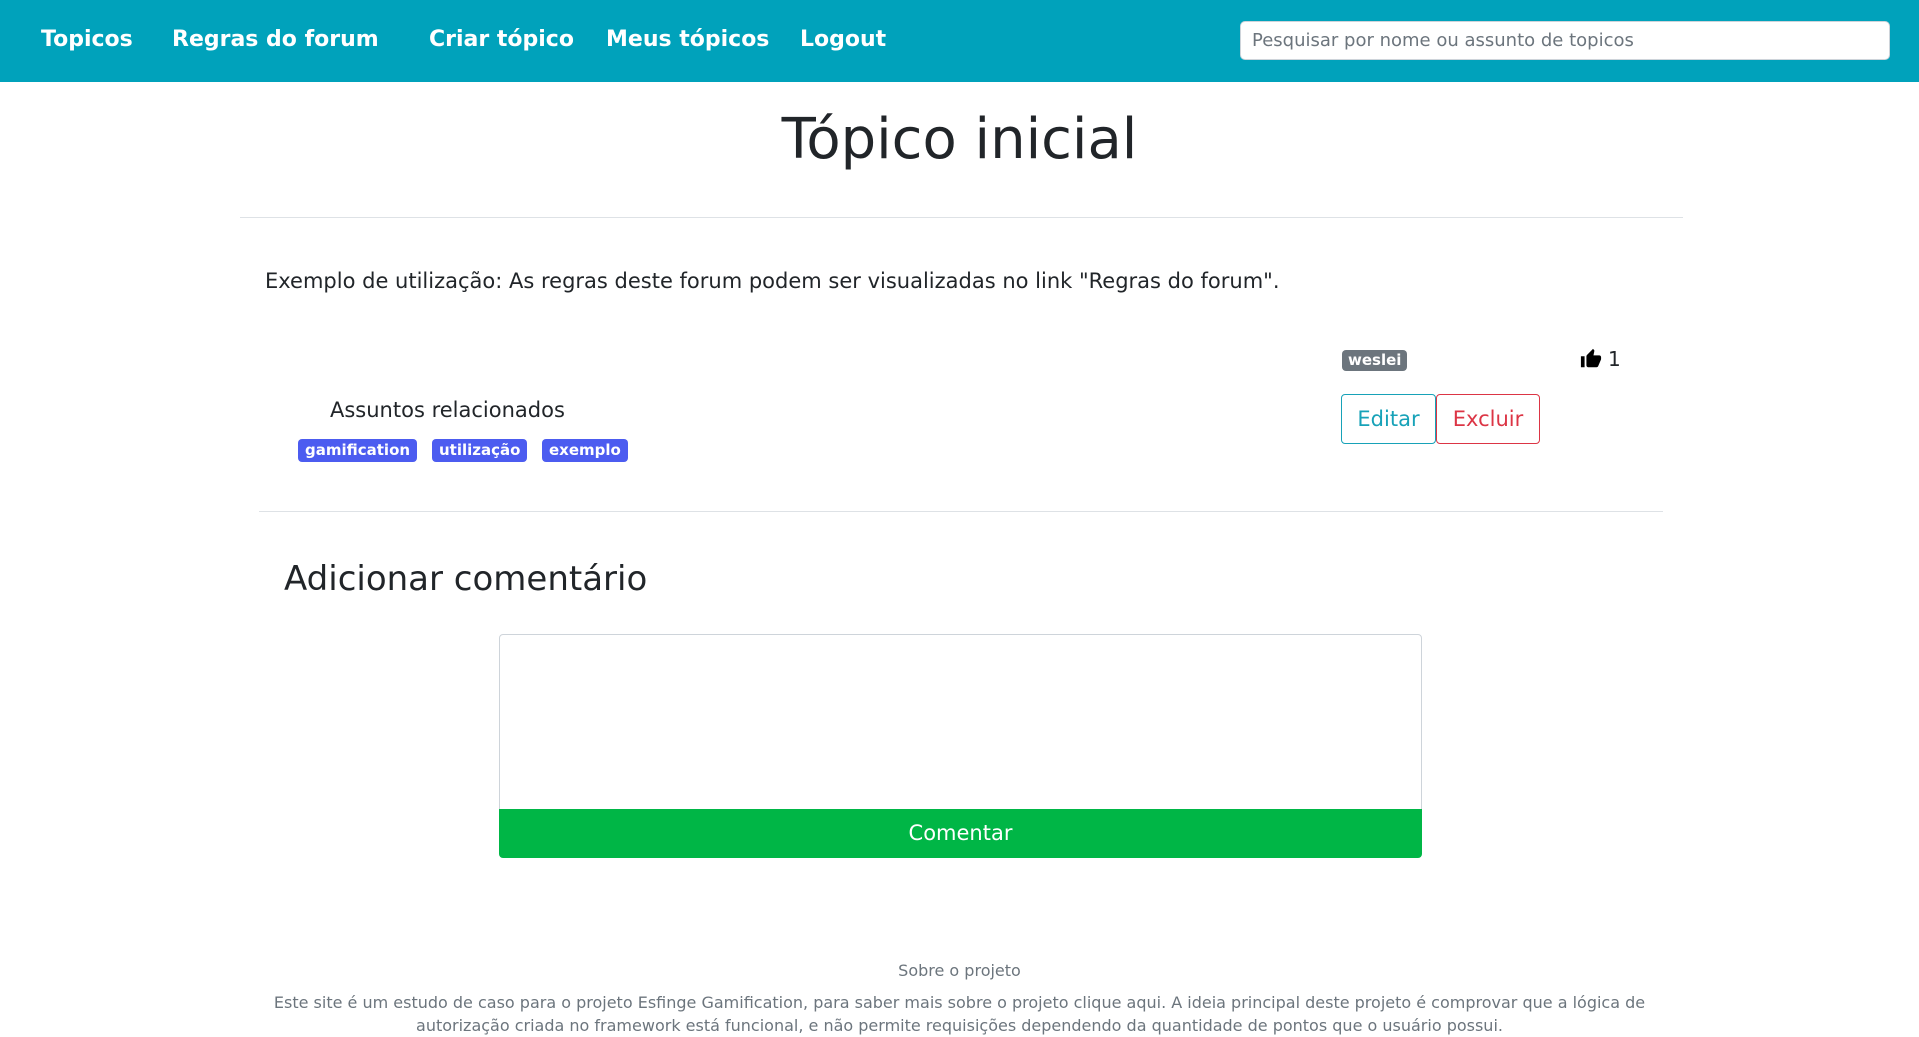 Image resolution: width=1919 pixels, height=1037 pixels. Describe the element at coordinates (960, 722) in the screenshot. I see `comment-input` at that location.